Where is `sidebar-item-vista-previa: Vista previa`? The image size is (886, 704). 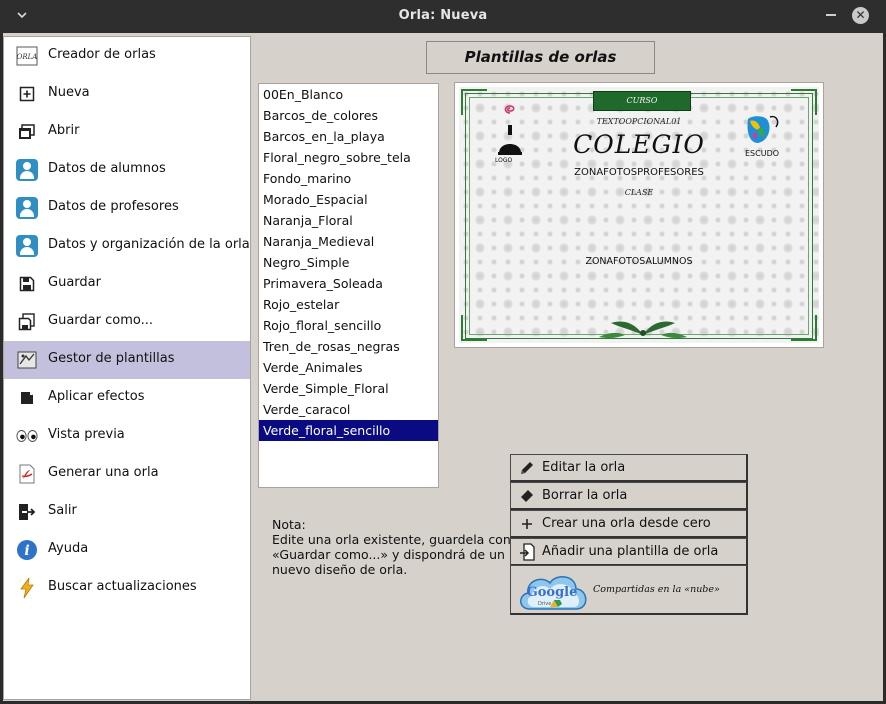 sidebar-item-vista-previa: Vista previa is located at coordinates (127, 436).